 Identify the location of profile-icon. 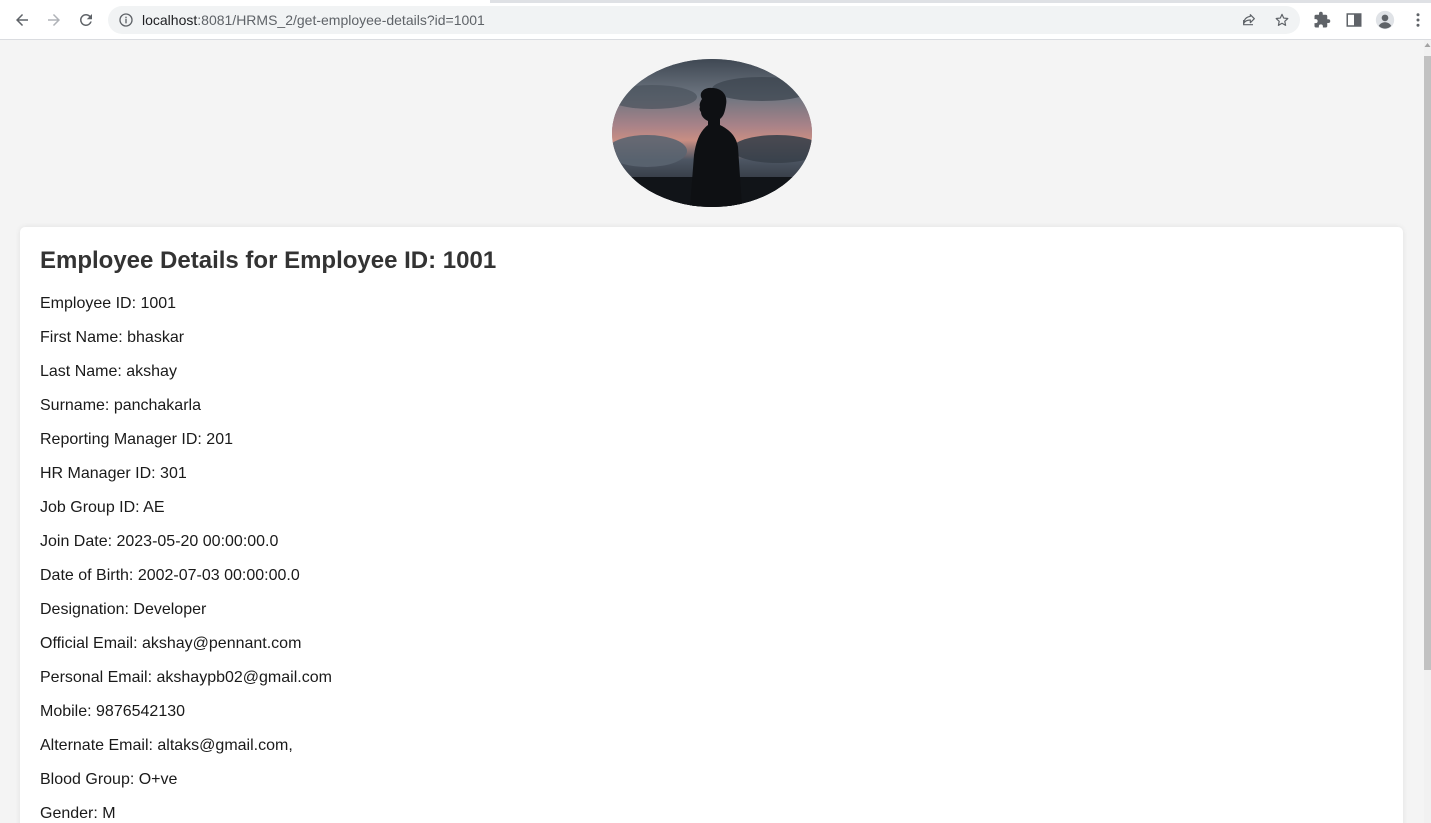
(1385, 20).